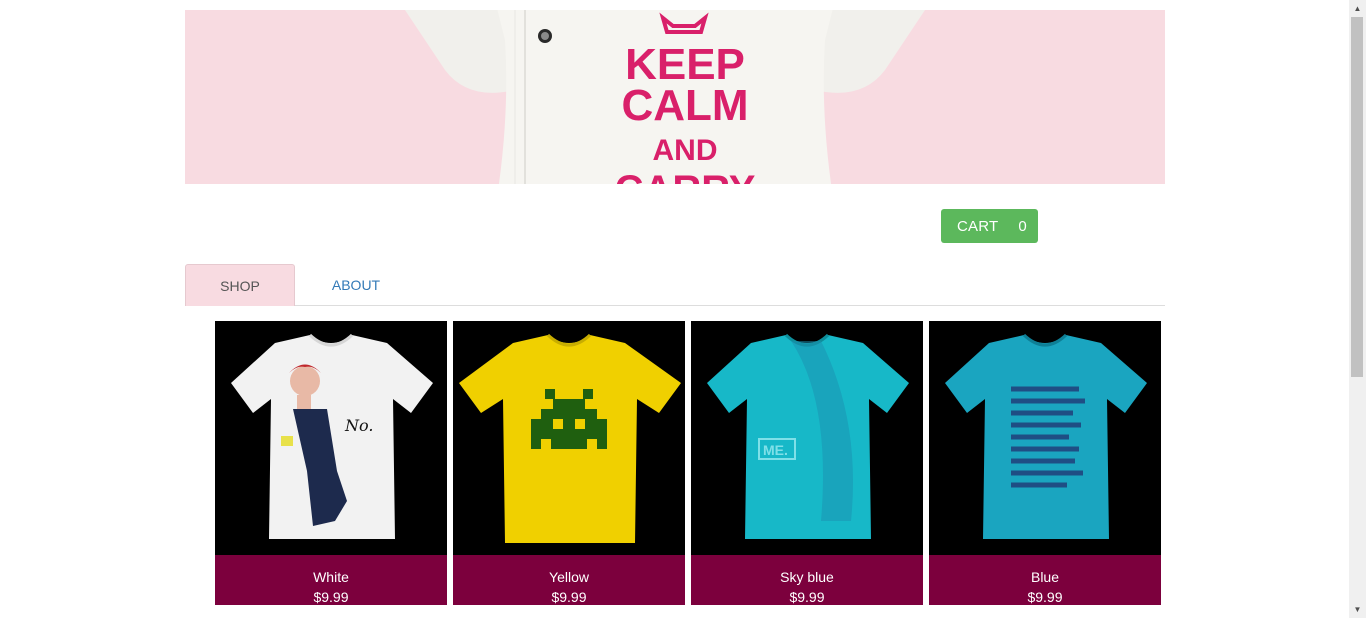 This screenshot has height=618, width=1366. I want to click on vertical-scrollbar: ▲ ▼, so click(1357, 309).